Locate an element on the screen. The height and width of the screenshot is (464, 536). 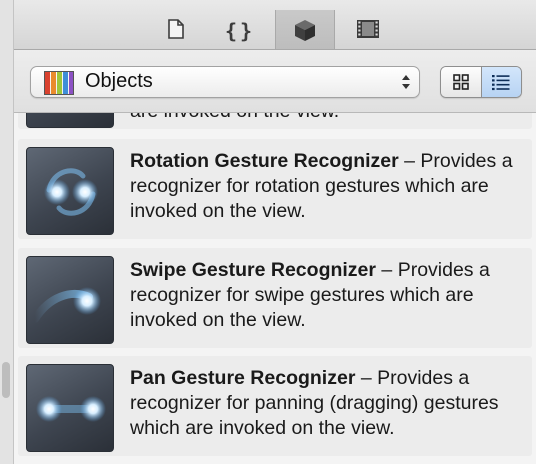
grid-icon is located at coordinates (460, 82).